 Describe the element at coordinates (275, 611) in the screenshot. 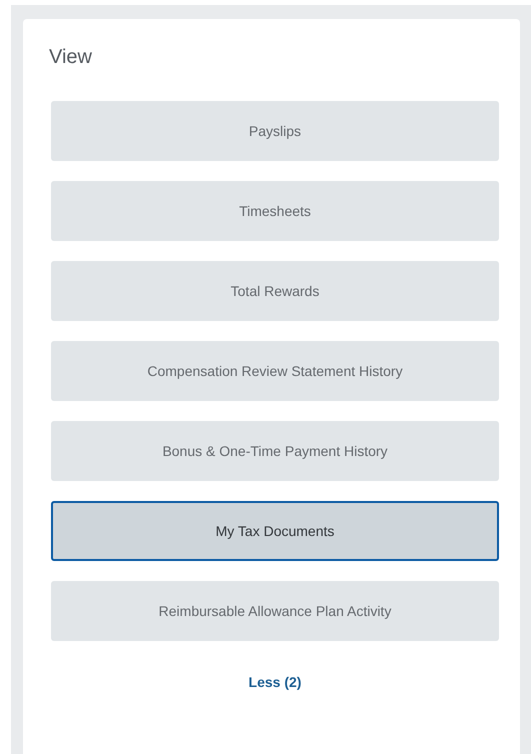

I see `view-button: Reimbursable Allowance Plan Activity` at that location.